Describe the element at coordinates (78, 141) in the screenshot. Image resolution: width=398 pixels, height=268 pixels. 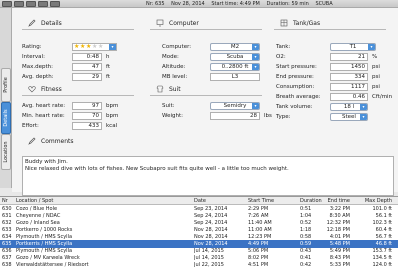
I see `comments-header: Comments` at that location.